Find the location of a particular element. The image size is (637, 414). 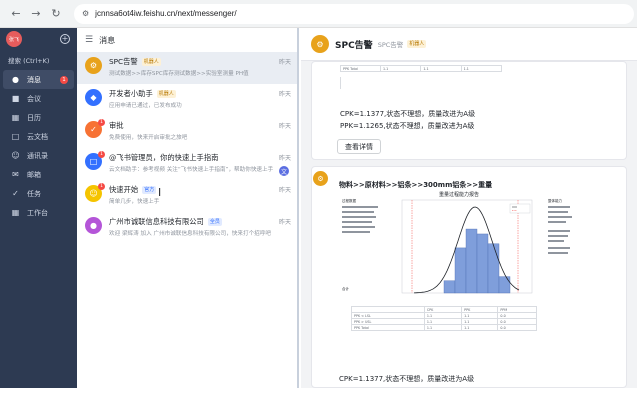

menu-icon: ☰ is located at coordinates (89, 40).